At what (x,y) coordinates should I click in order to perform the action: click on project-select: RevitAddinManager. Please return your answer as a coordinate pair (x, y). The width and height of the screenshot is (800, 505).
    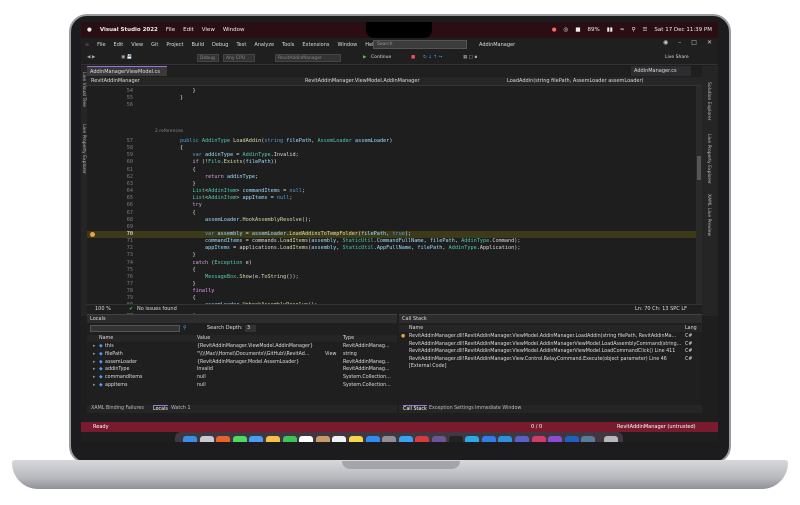
    Looking at the image, I should click on (308, 58).